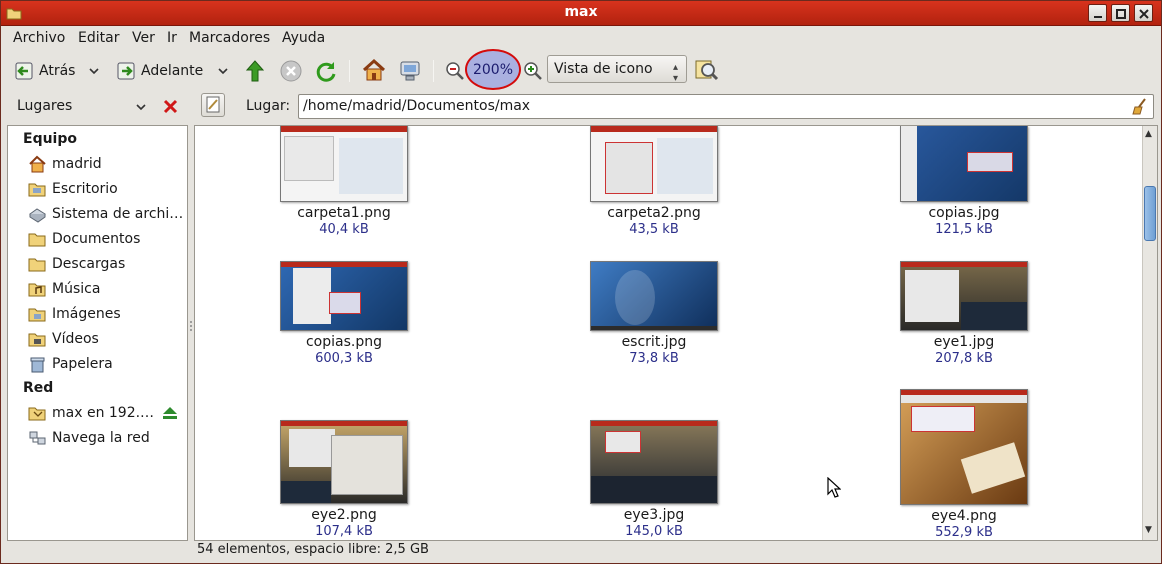  What do you see at coordinates (581, 39) in the screenshot?
I see `menu-bar: Archivo Editar Ver Ir Marcadores Ayuda` at bounding box center [581, 39].